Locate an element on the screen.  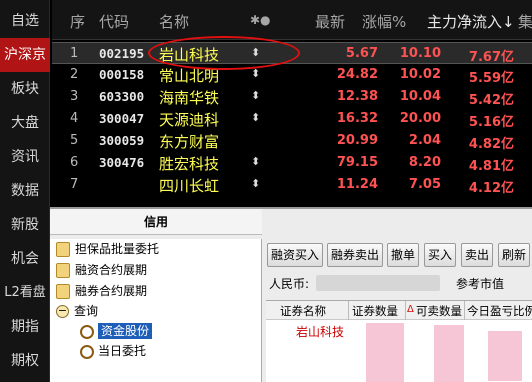
tree-item-query: − 查询 is located at coordinates (77, 311).